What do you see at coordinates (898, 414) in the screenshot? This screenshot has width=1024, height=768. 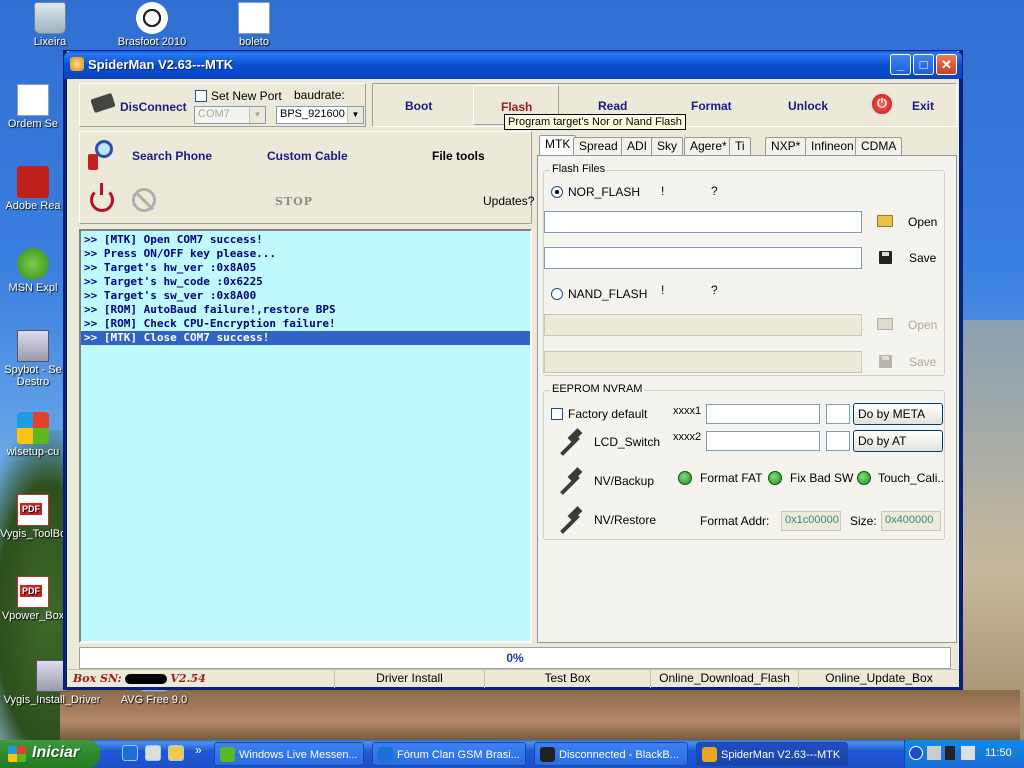 I see `do-by-meta-button: Do by META` at bounding box center [898, 414].